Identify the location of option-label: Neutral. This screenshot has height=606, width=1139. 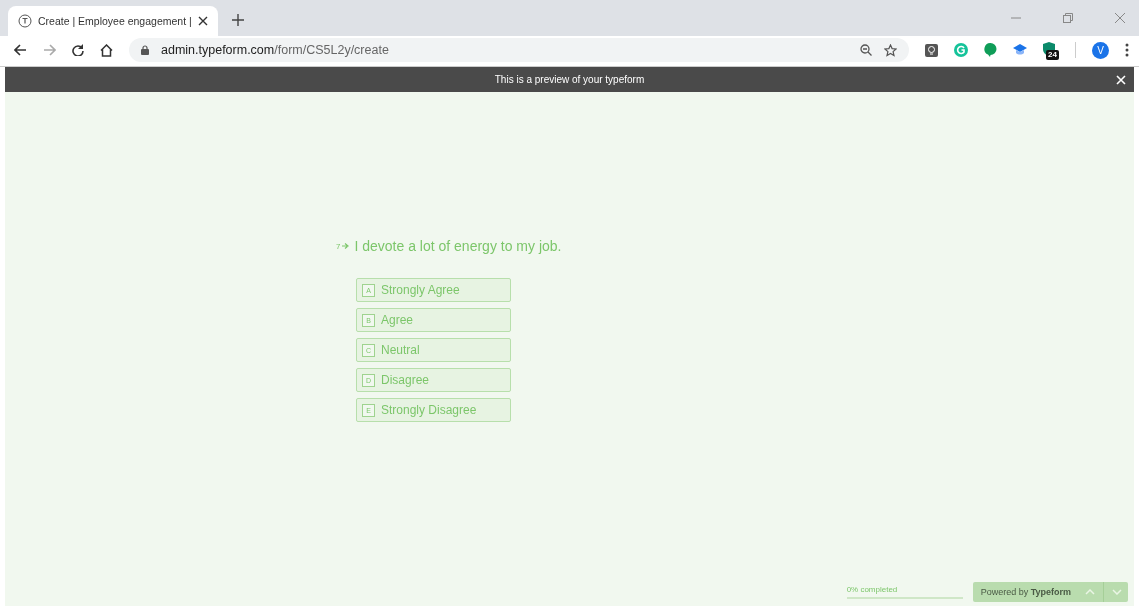
(400, 350).